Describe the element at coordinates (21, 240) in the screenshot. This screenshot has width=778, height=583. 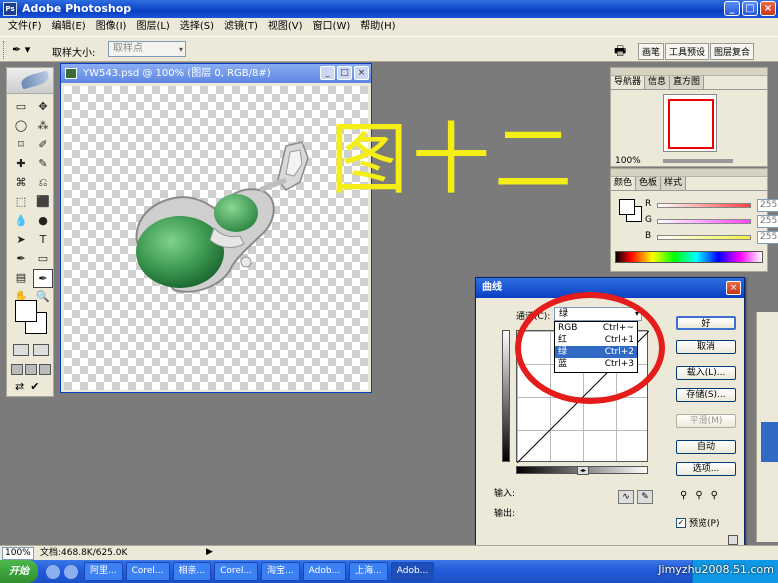
I see `path-selection-tool-icon: ➤` at that location.